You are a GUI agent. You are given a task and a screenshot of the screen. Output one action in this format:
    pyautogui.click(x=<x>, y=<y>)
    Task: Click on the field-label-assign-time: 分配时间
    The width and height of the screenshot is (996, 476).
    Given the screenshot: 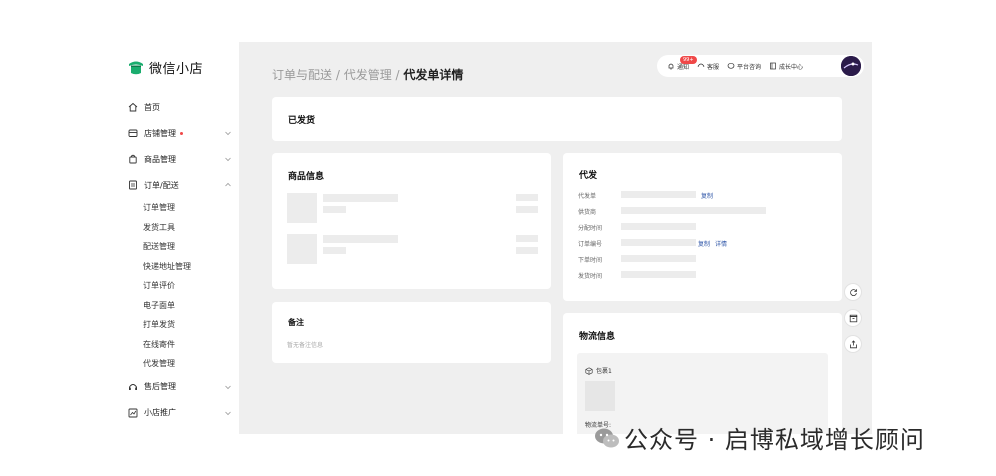 What is the action you would take?
    pyautogui.click(x=590, y=228)
    